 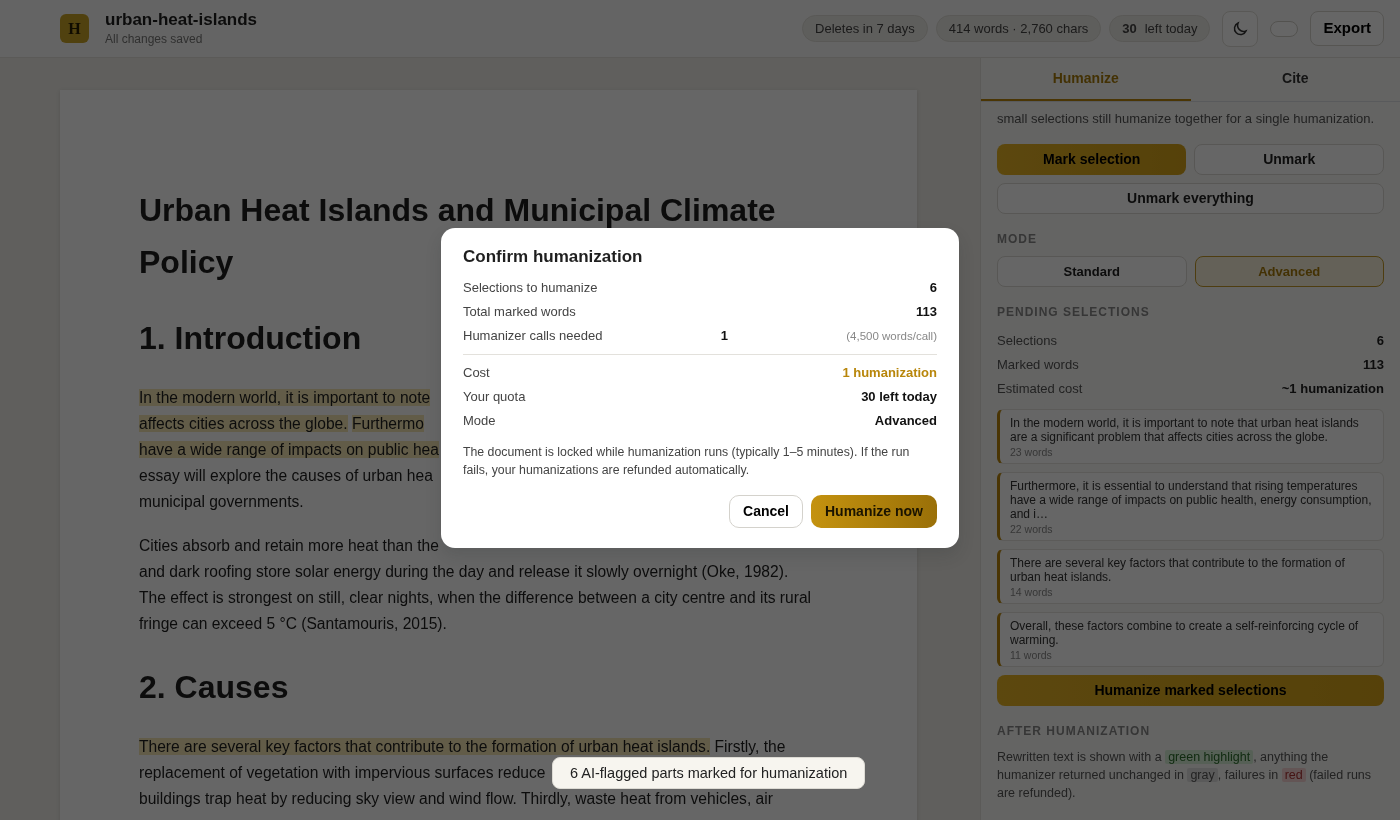 What do you see at coordinates (687, 461) in the screenshot?
I see `dialog-notice: The document is locked while humanization runs (typically 1–5 minutes). If the run fails, your humanizations are refunded automatically.` at bounding box center [687, 461].